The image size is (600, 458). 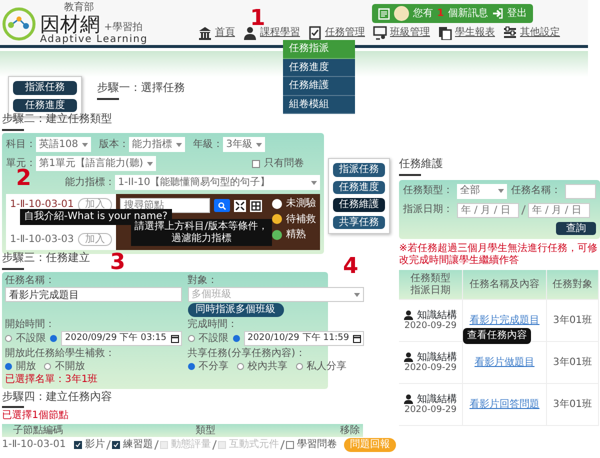 What do you see at coordinates (319, 86) in the screenshot?
I see `dropdown-item: 任務維護` at bounding box center [319, 86].